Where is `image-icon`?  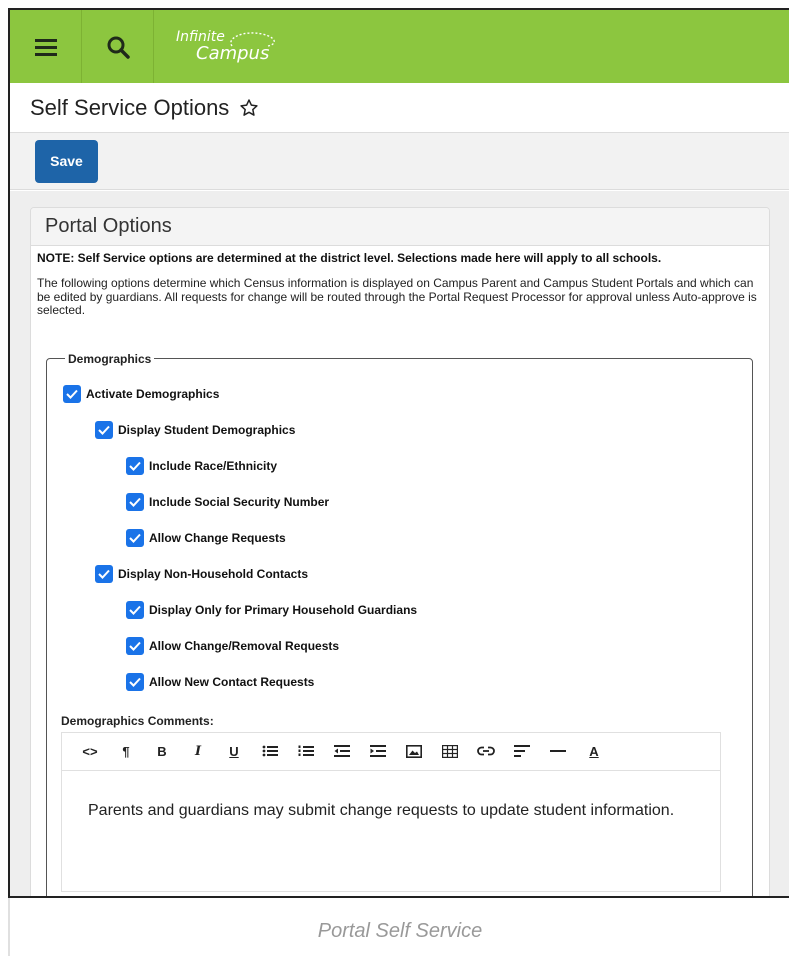
image-icon is located at coordinates (414, 751).